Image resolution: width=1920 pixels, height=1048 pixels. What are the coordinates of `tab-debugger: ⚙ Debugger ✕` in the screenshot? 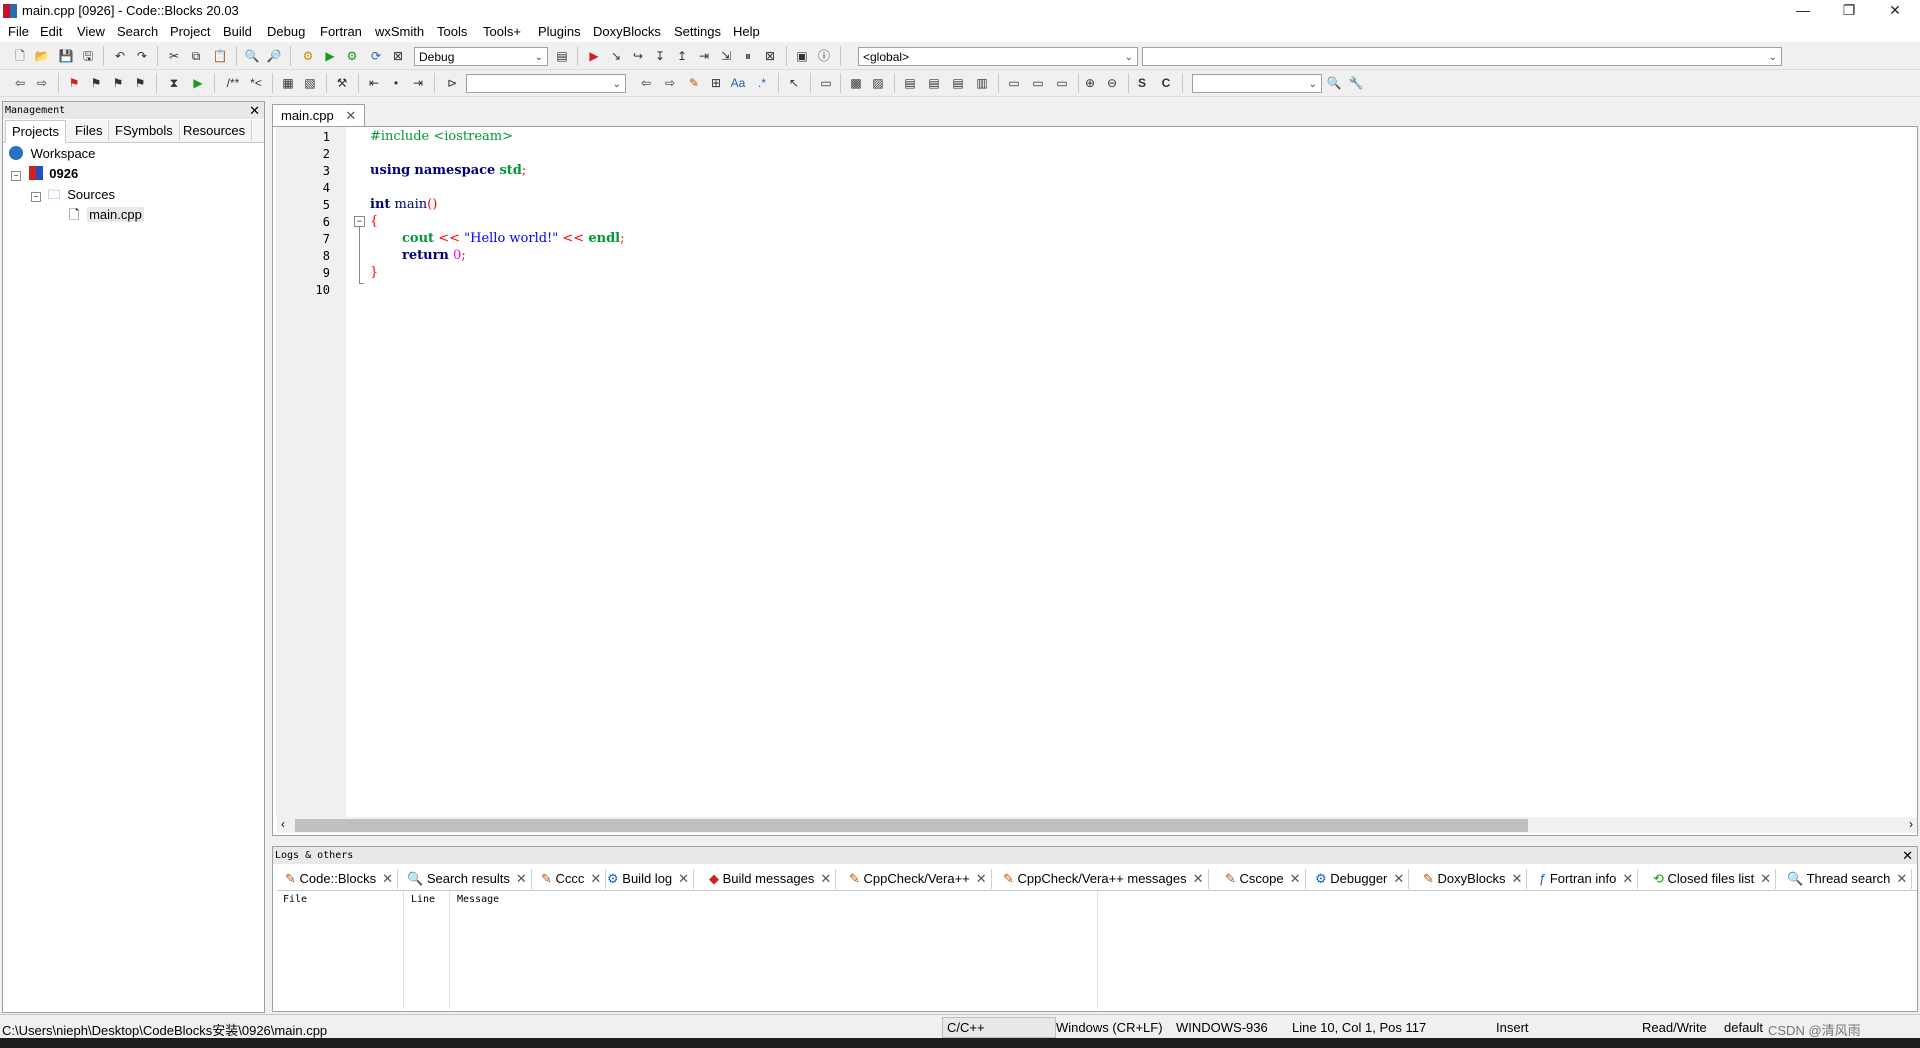 It's located at (1360, 879).